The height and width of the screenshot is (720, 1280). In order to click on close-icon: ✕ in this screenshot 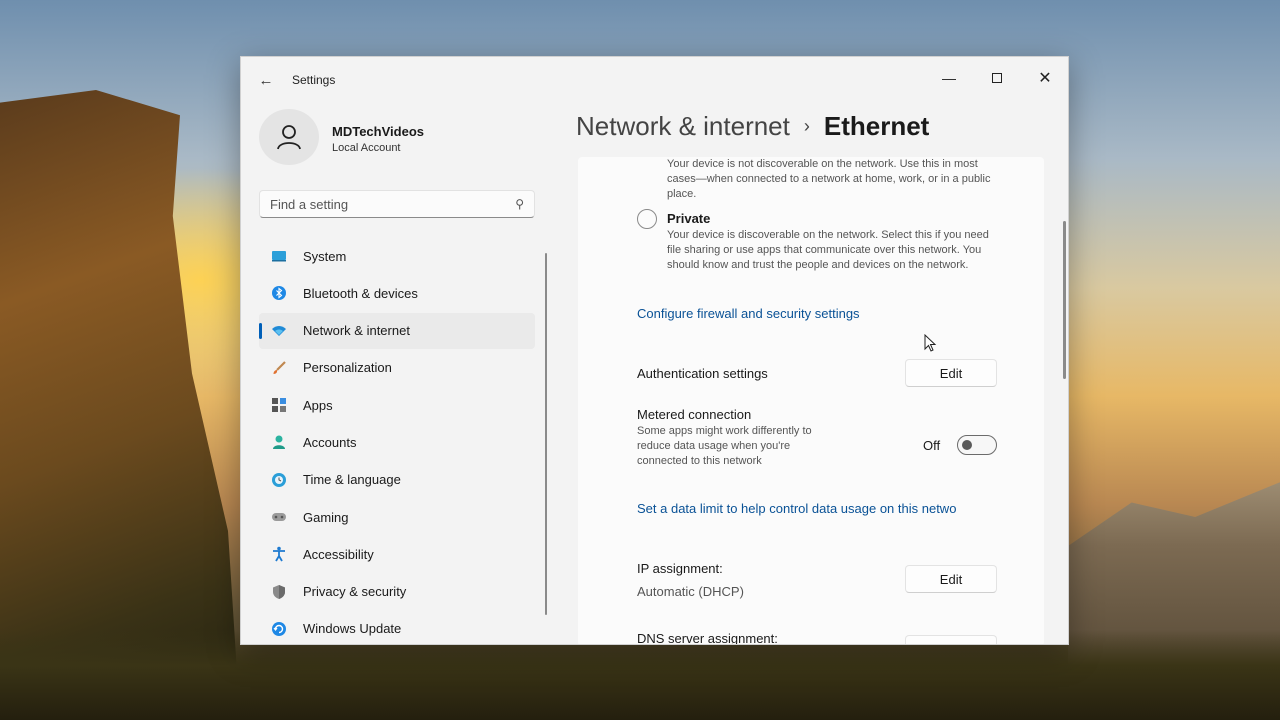, I will do `click(1045, 78)`.